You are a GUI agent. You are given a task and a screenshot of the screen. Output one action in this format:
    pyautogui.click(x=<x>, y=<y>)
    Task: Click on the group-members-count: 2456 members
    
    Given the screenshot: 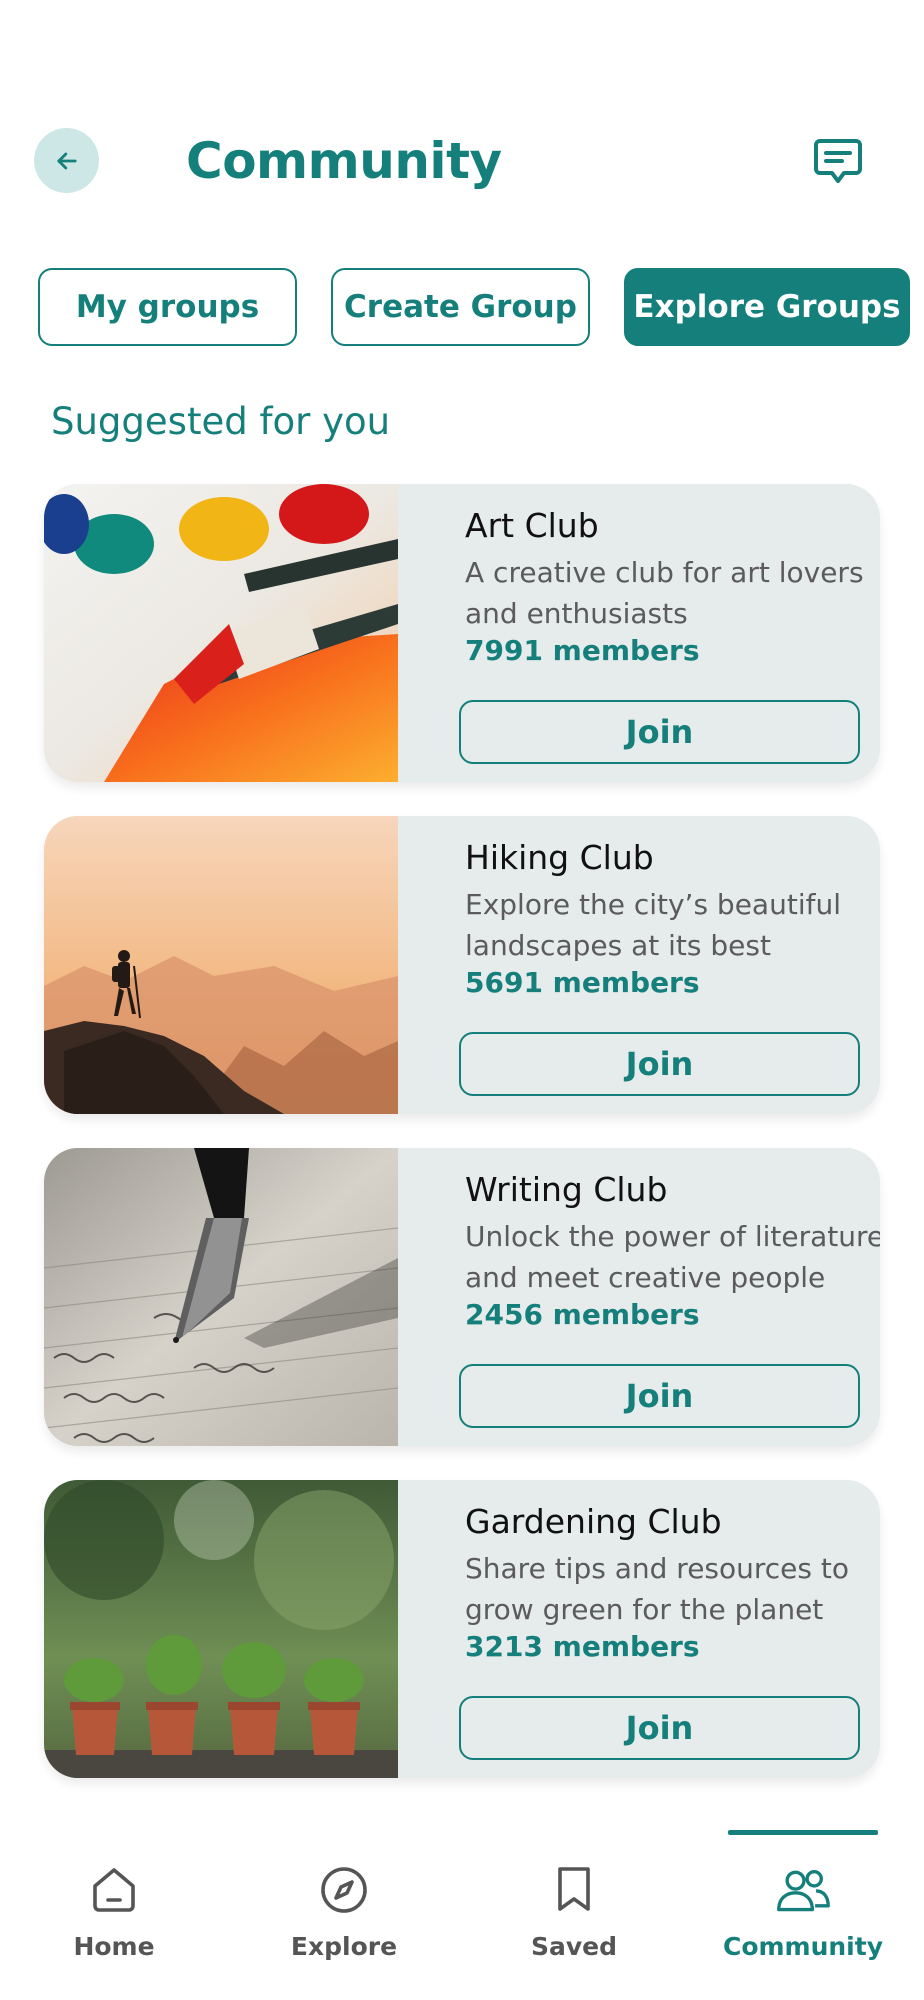 What is the action you would take?
    pyautogui.click(x=582, y=1314)
    